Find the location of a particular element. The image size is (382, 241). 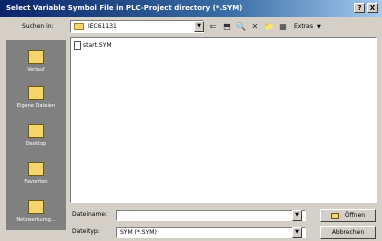

filetype-label: Dateityp: is located at coordinates (86, 231).